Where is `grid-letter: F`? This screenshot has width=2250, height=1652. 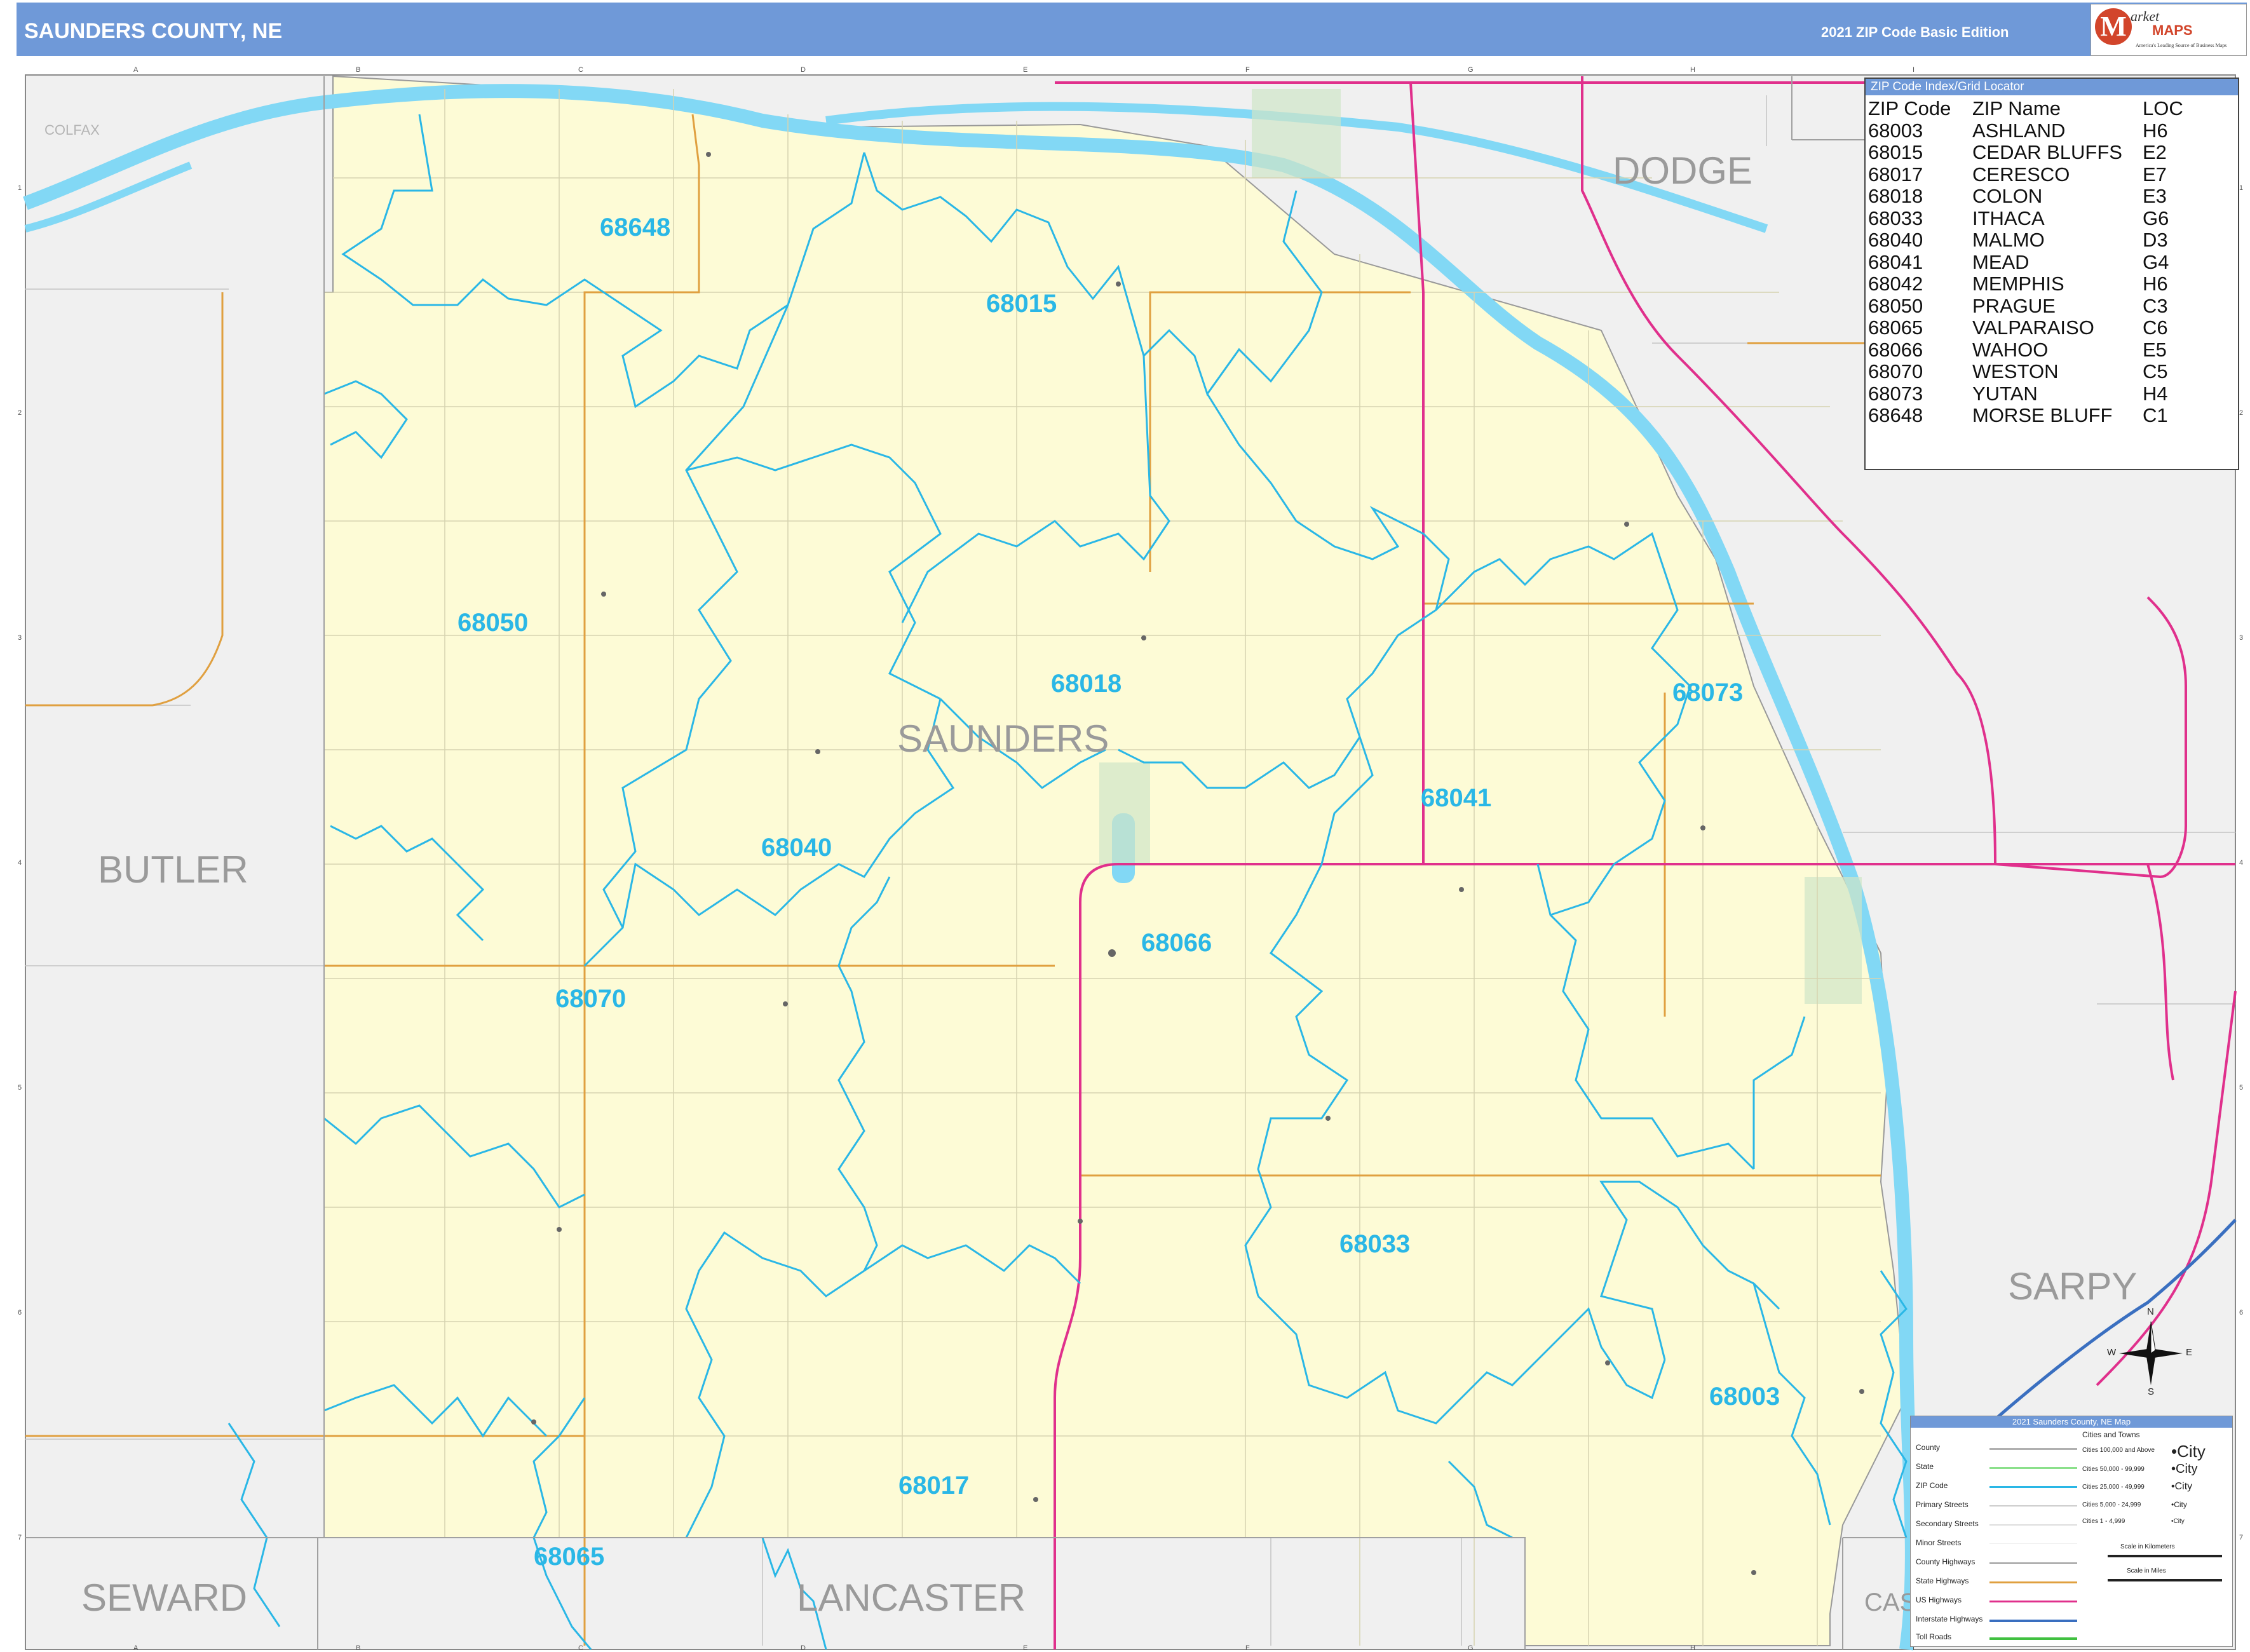
grid-letter: F is located at coordinates (1247, 1648).